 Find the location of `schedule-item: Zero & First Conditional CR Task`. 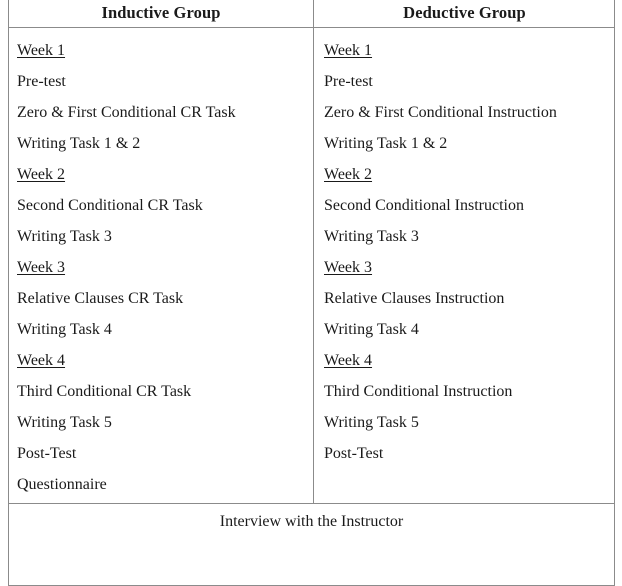

schedule-item: Zero & First Conditional CR Task is located at coordinates (126, 112).